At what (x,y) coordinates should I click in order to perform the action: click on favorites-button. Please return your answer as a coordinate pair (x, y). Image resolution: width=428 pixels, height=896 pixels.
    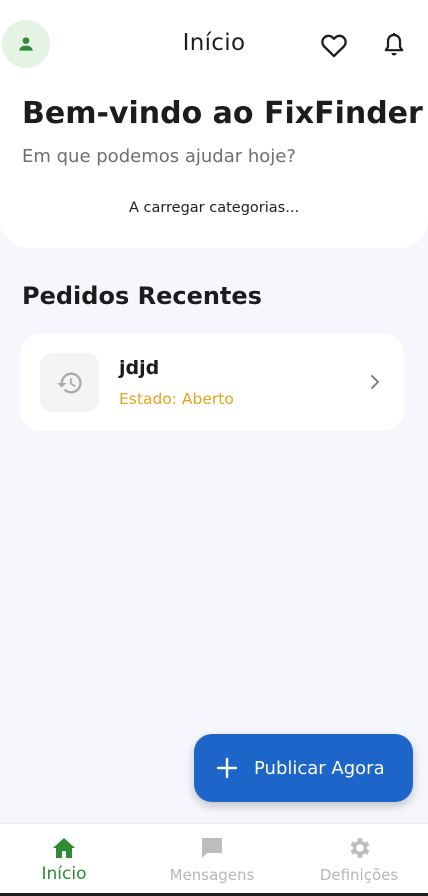
    Looking at the image, I should click on (334, 45).